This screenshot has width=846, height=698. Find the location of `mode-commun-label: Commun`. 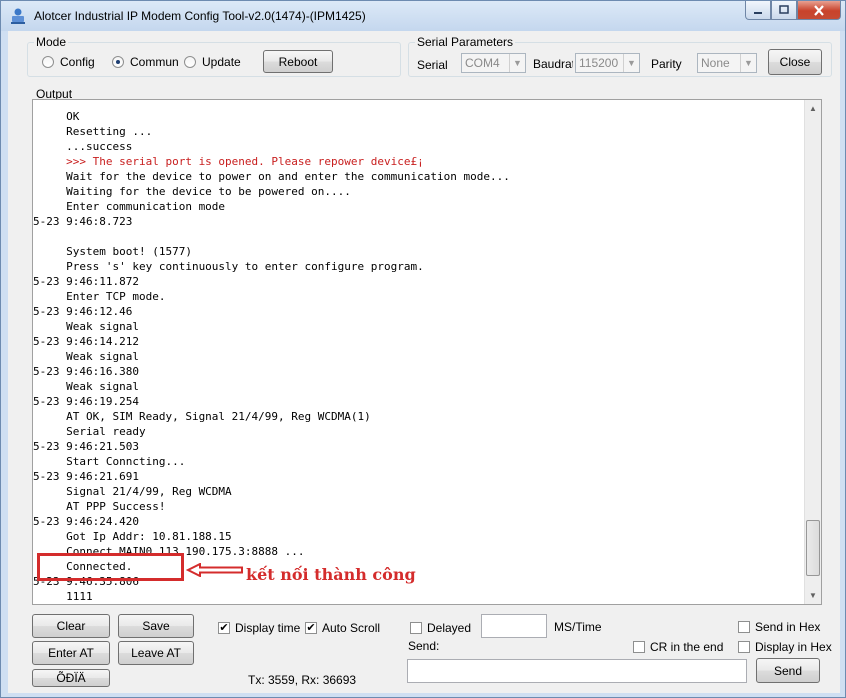

mode-commun-label: Commun is located at coordinates (154, 62).